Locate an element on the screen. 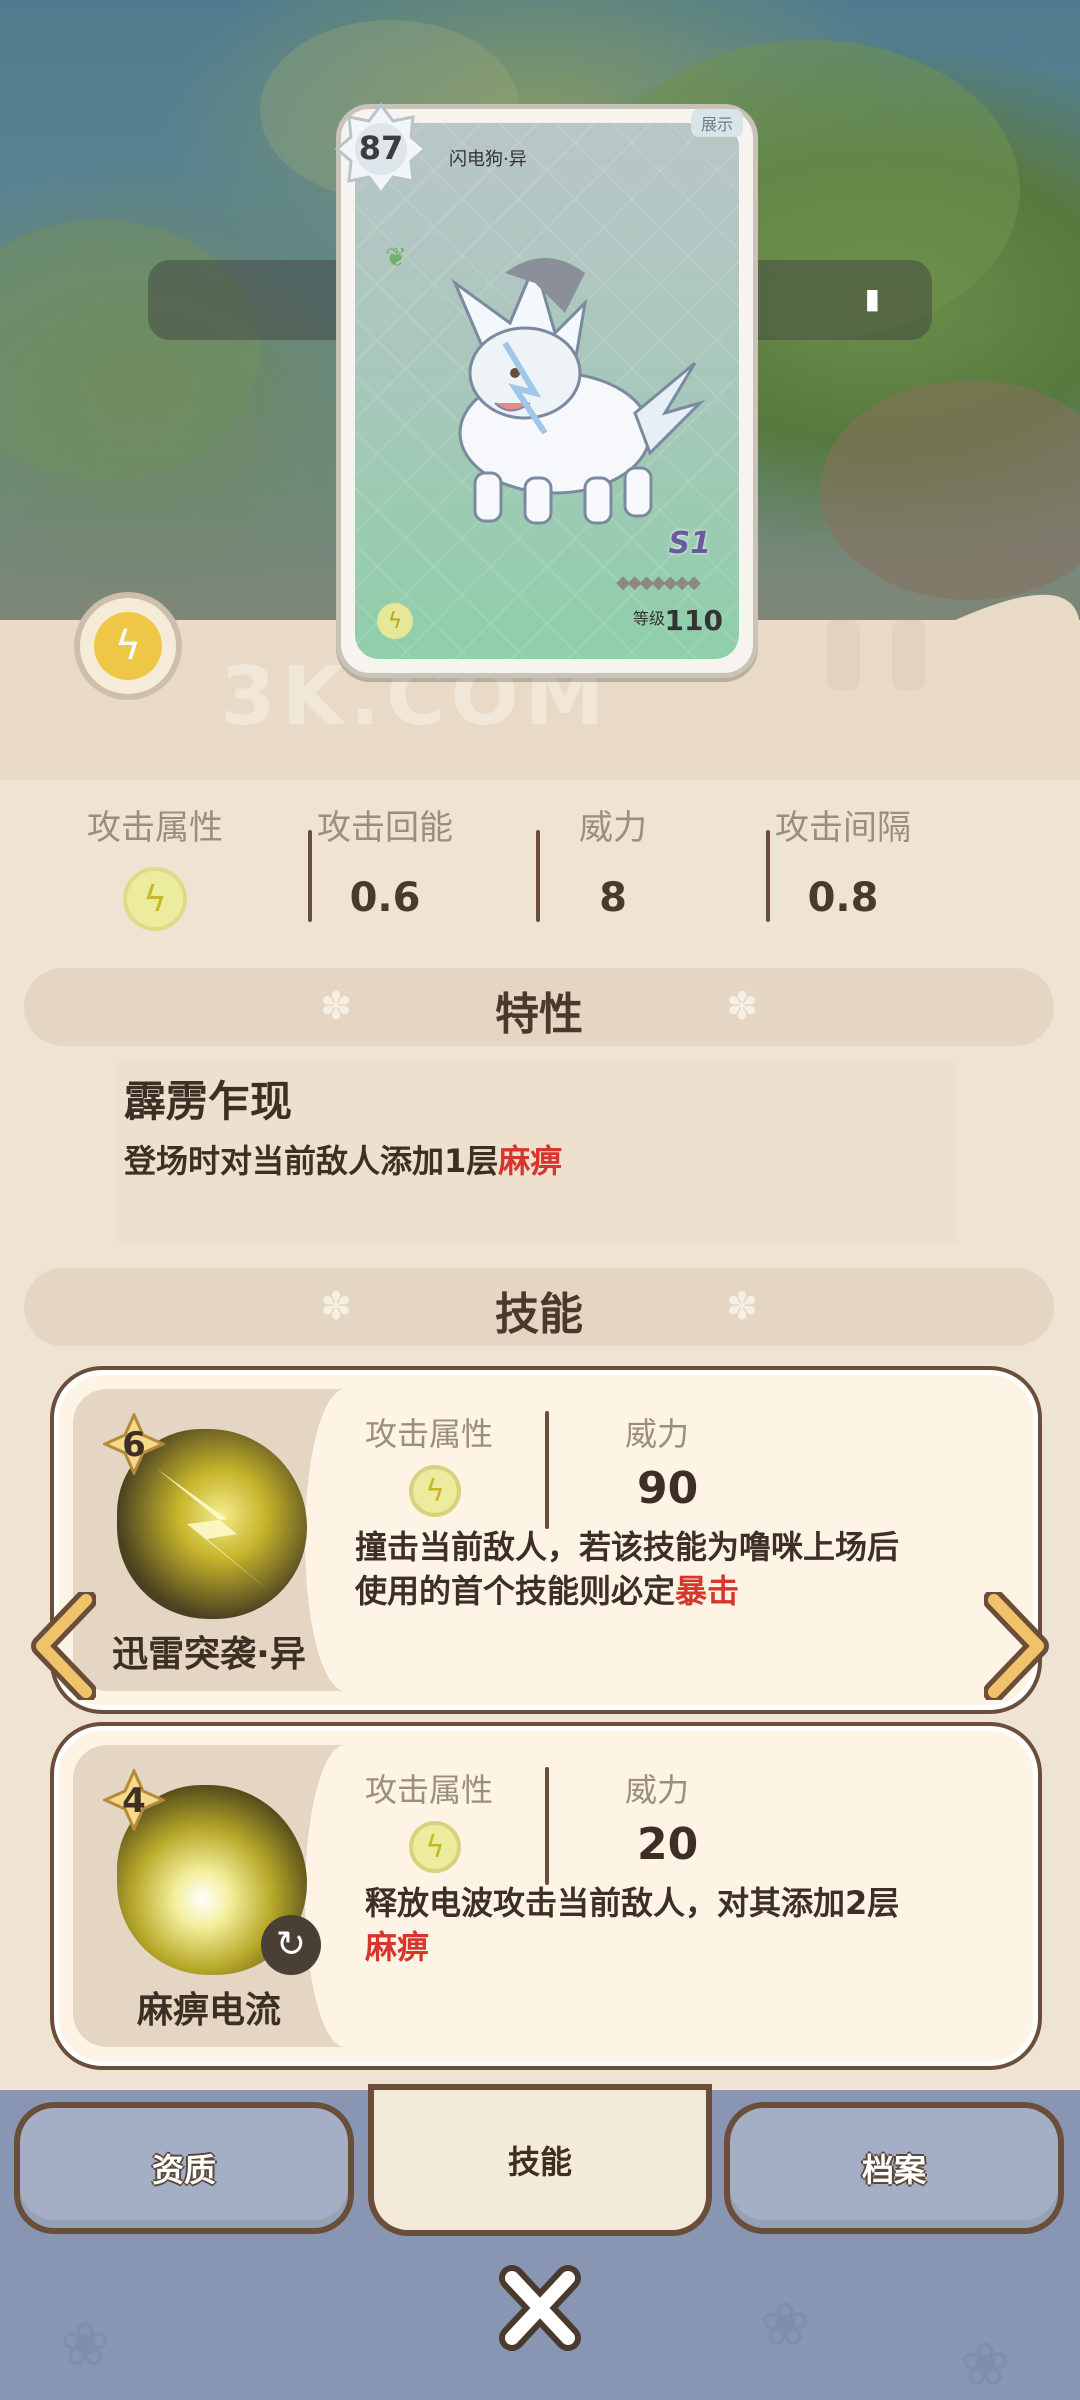  stat-label: 威力 is located at coordinates (613, 828).